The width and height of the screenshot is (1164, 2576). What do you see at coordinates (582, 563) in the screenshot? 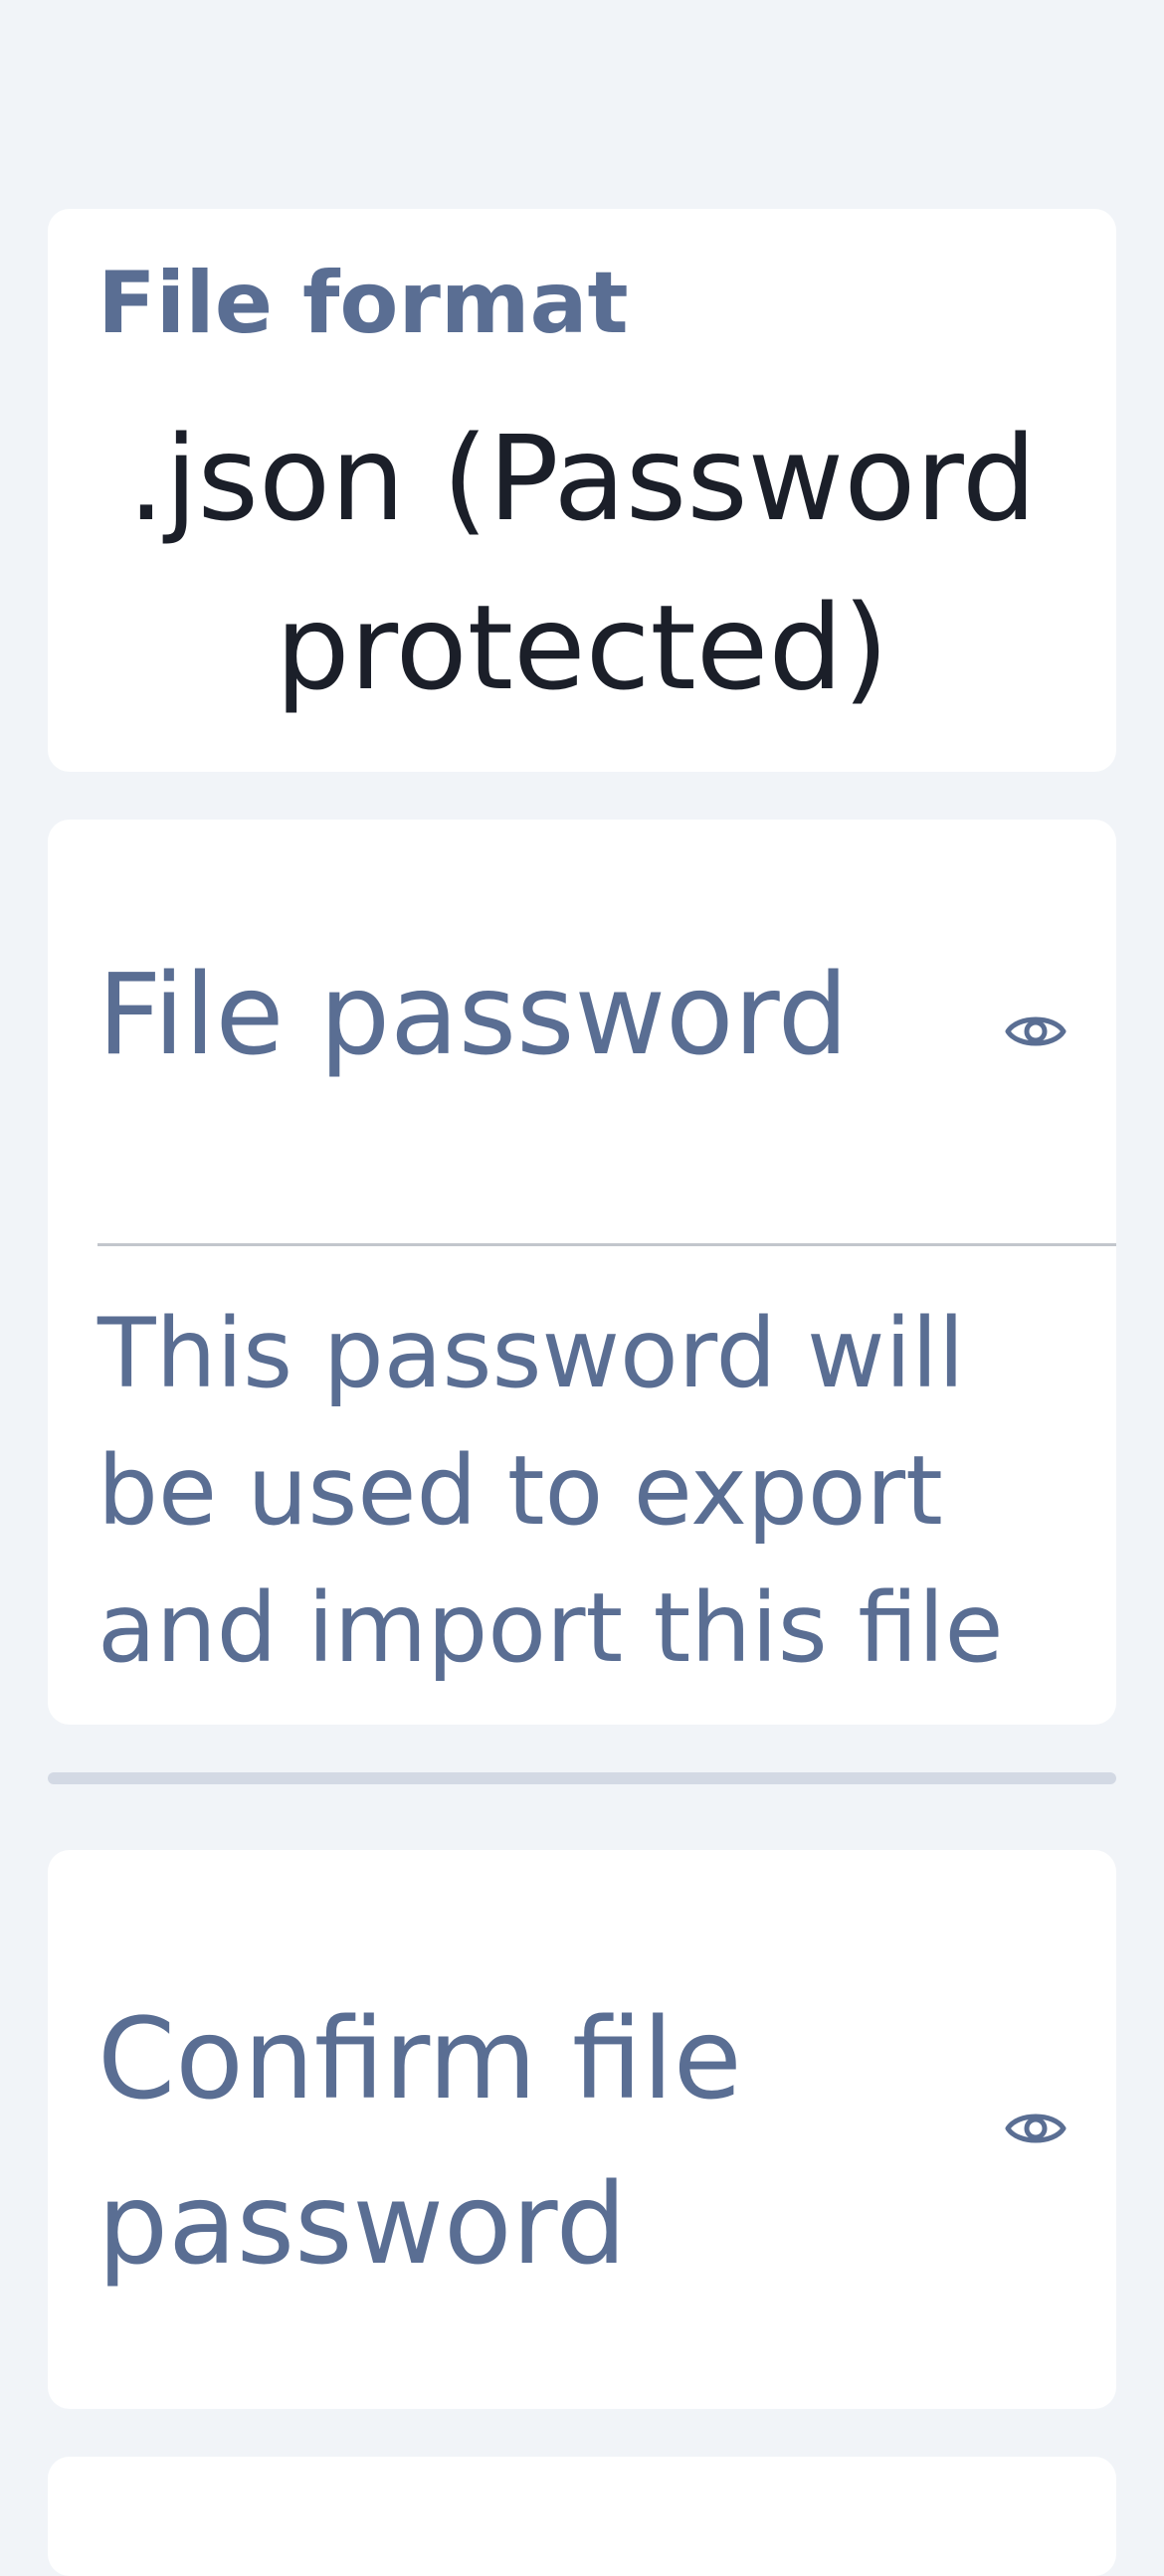
I see `file-format-value: .json (Password protected)` at bounding box center [582, 563].